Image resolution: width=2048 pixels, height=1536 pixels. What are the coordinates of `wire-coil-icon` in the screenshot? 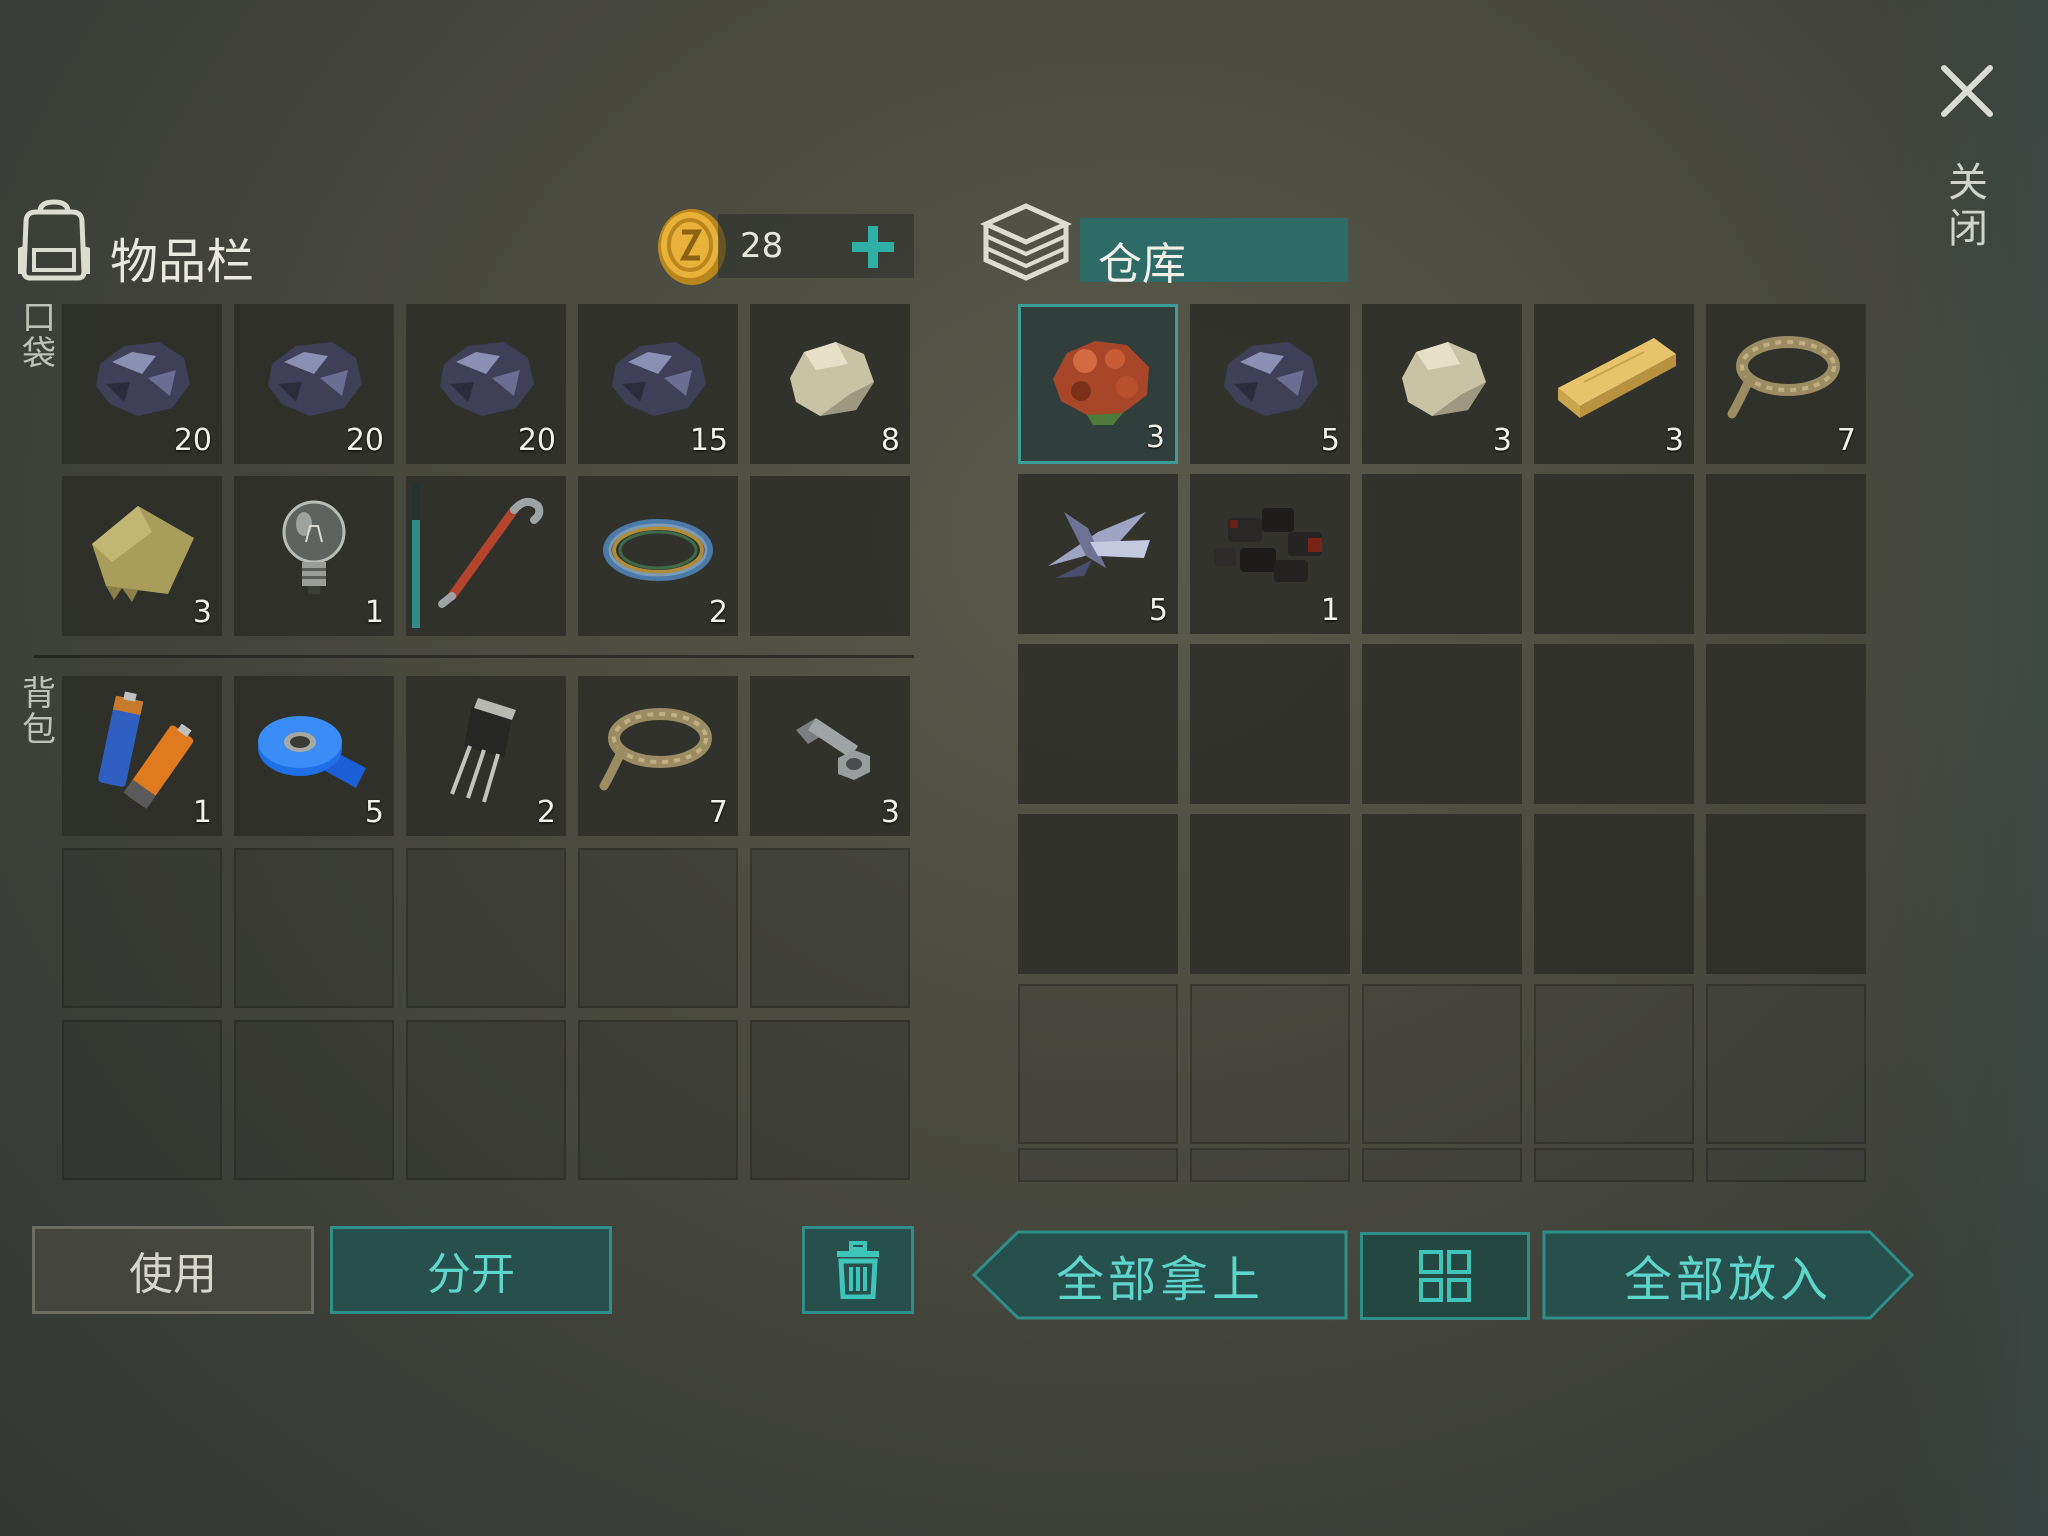 It's located at (658, 550).